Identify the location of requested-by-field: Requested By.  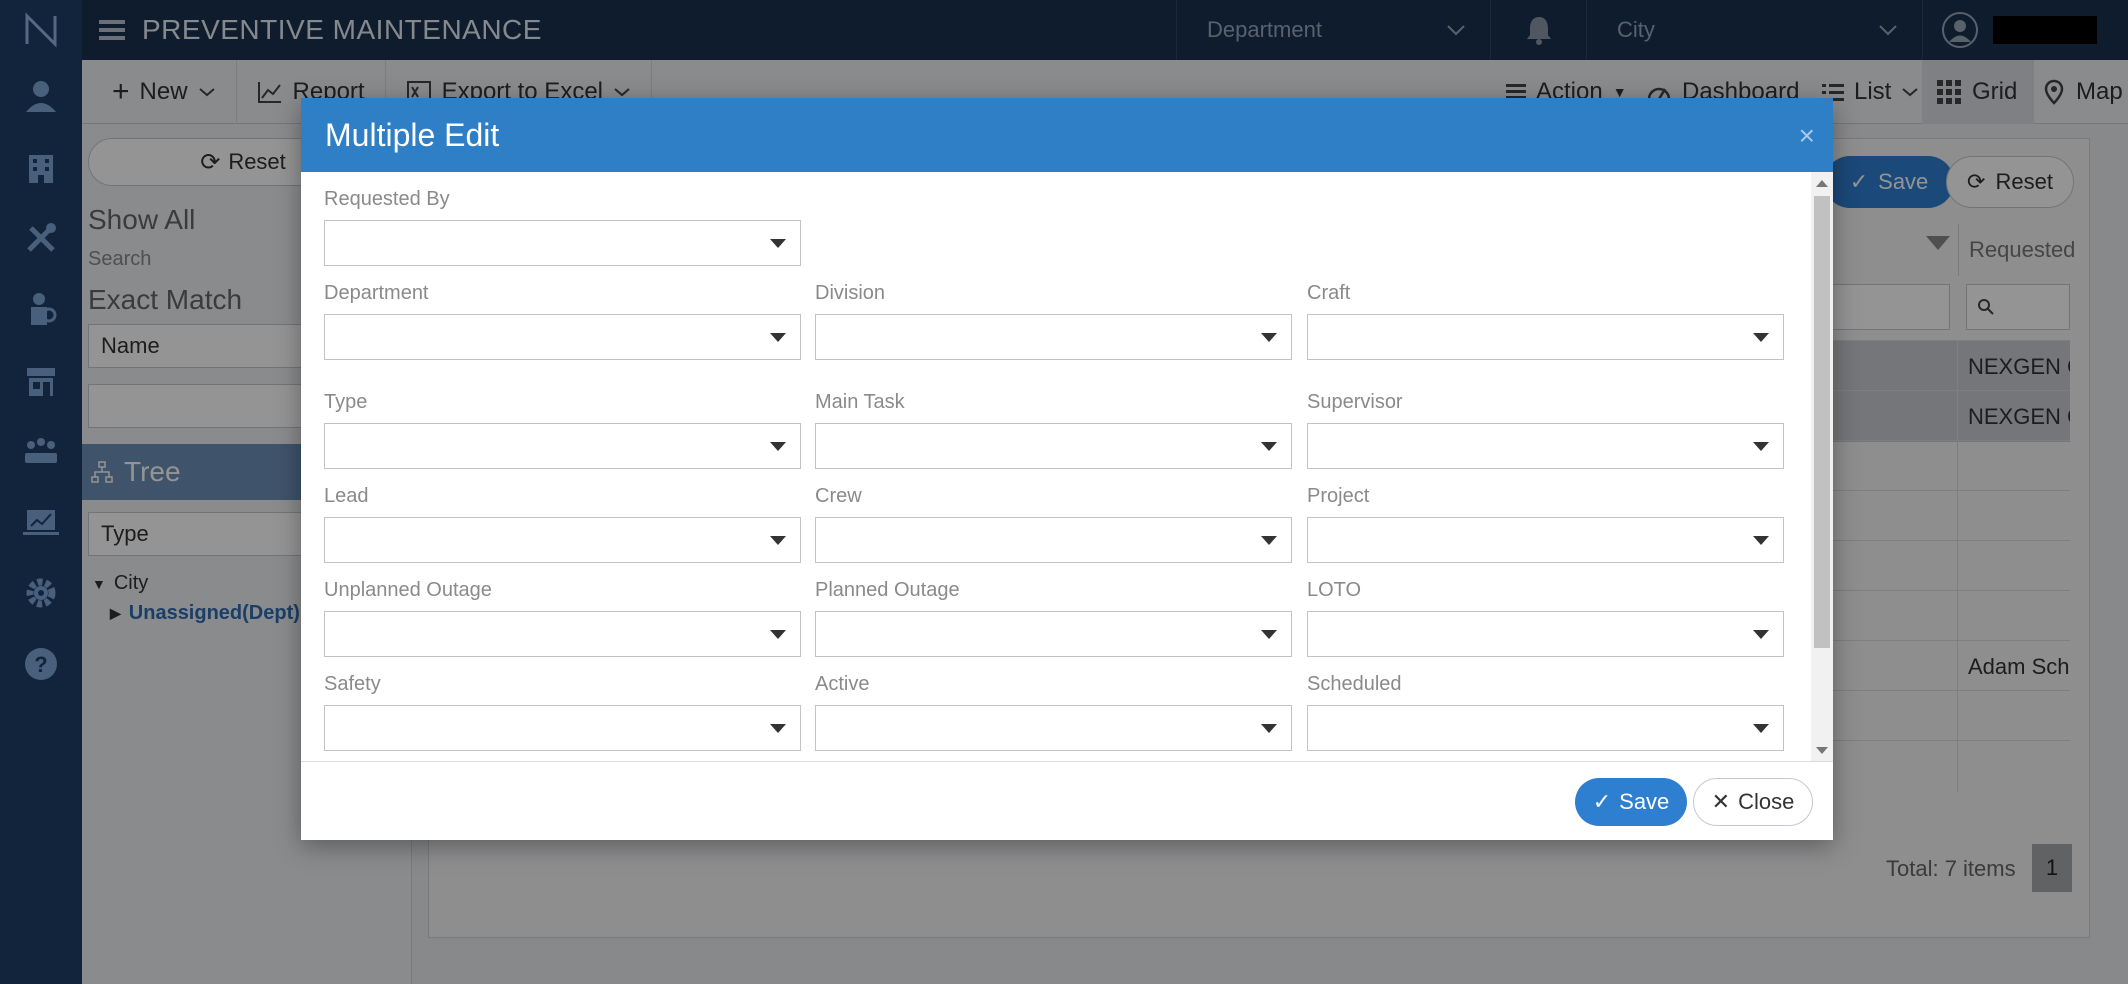
(562, 227).